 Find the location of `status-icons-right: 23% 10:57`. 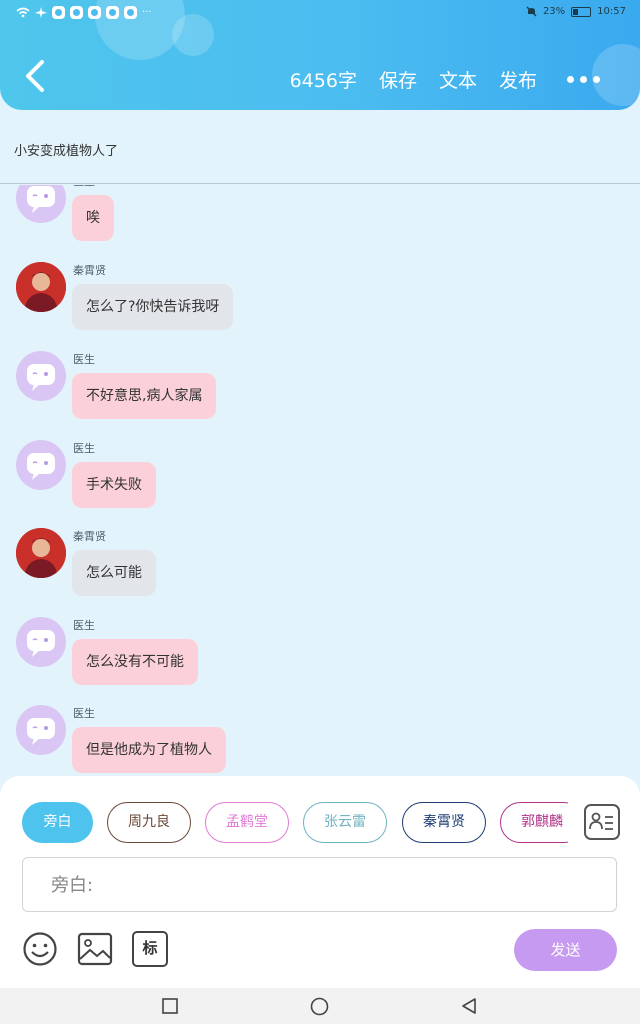

status-icons-right: 23% 10:57 is located at coordinates (576, 11).